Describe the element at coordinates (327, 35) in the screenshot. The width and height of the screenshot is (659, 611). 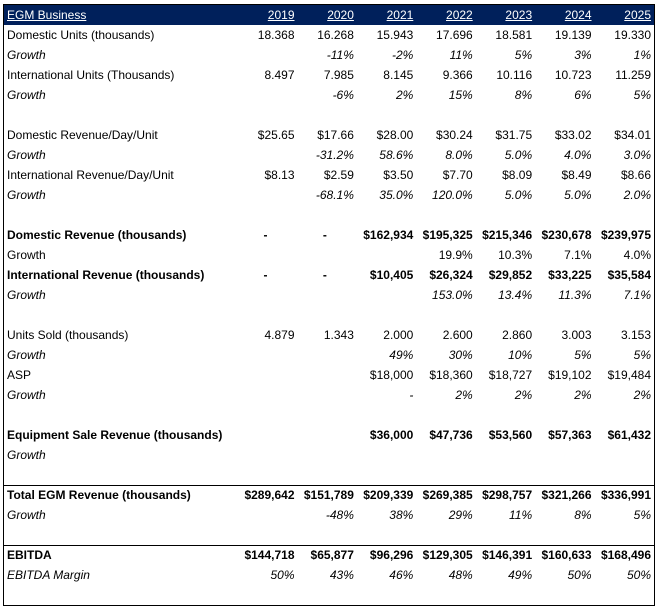
I see `value-cell: 16.268` at that location.